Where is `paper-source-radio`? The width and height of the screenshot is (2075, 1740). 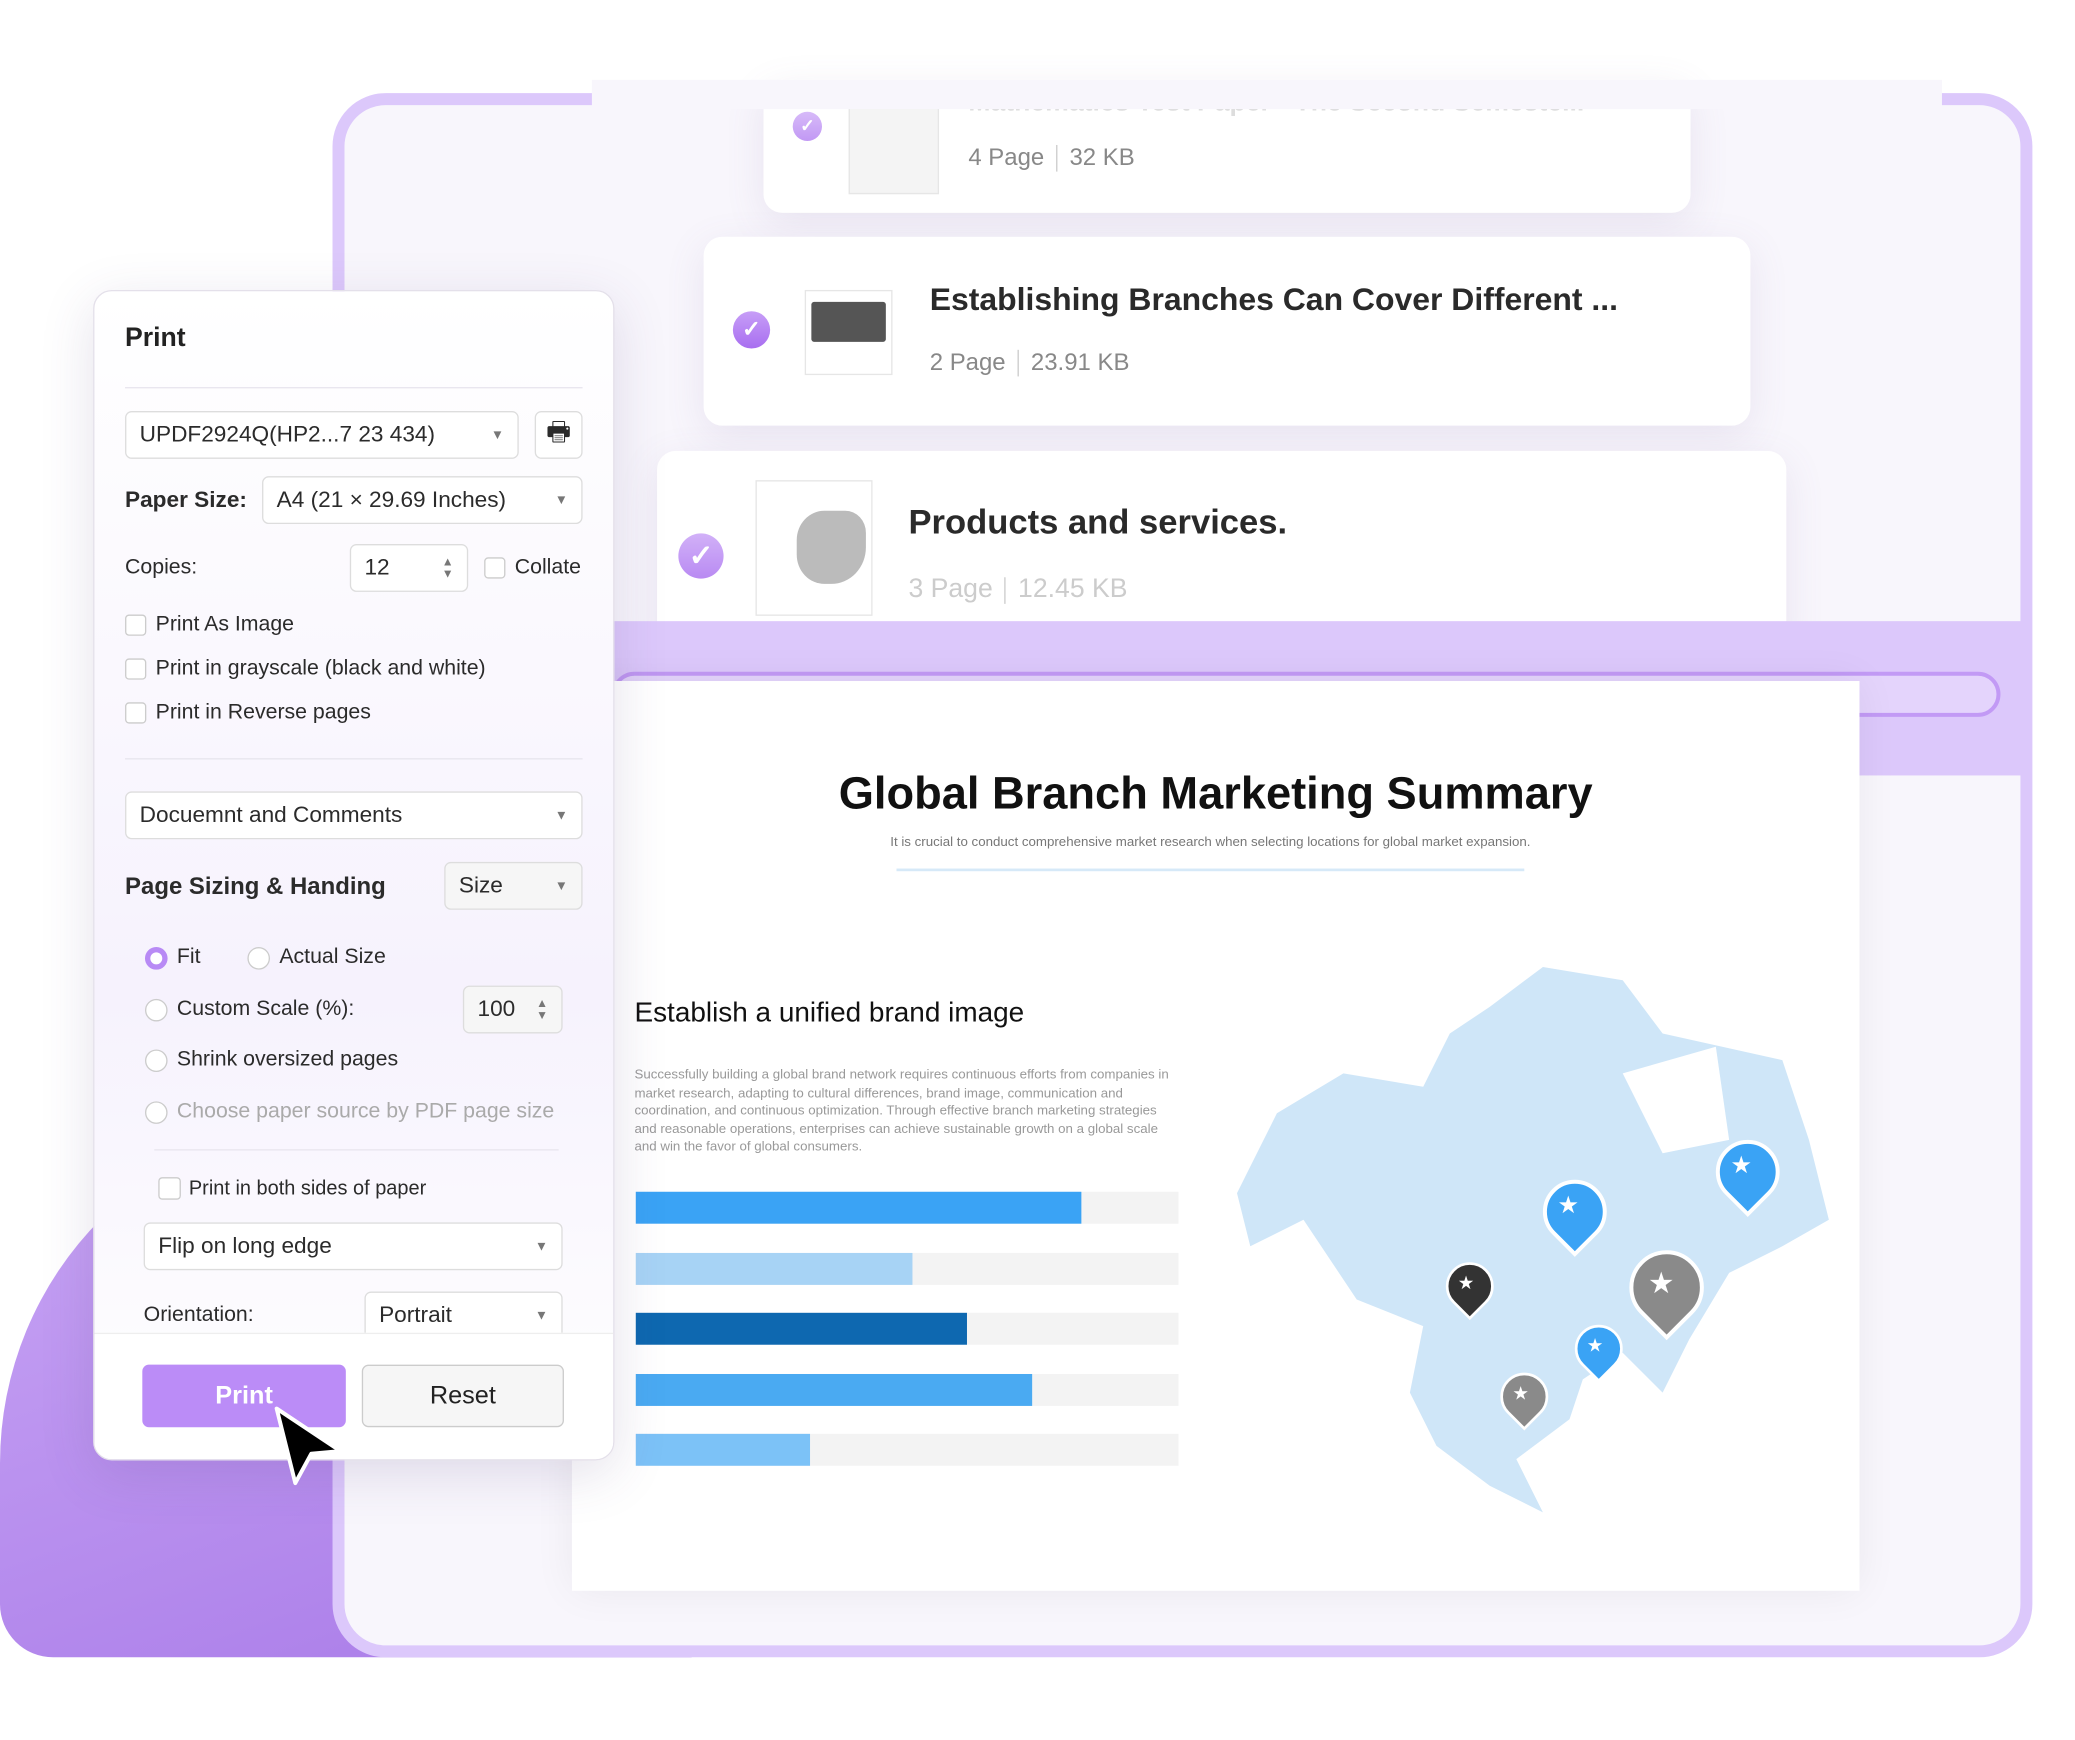 paper-source-radio is located at coordinates (156, 1112).